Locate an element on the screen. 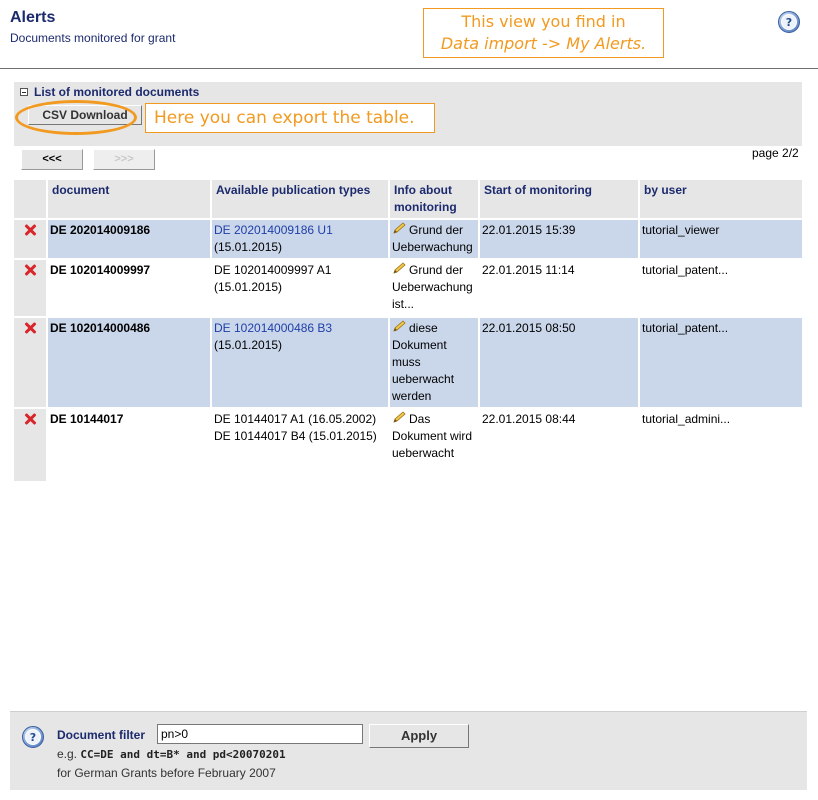  filter-label: Document filter is located at coordinates (101, 735).